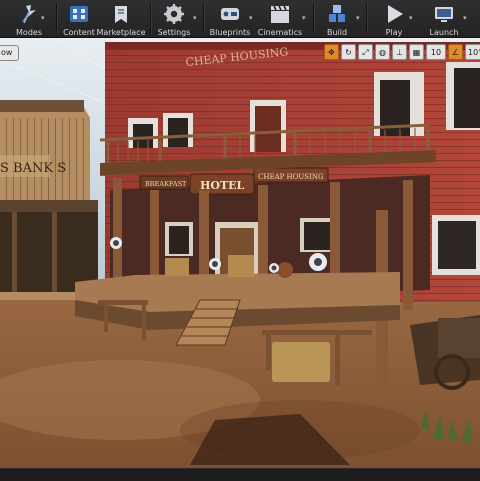 Image resolution: width=480 pixels, height=481 pixels. I want to click on coordinate-system-toggle: ◍, so click(382, 52).